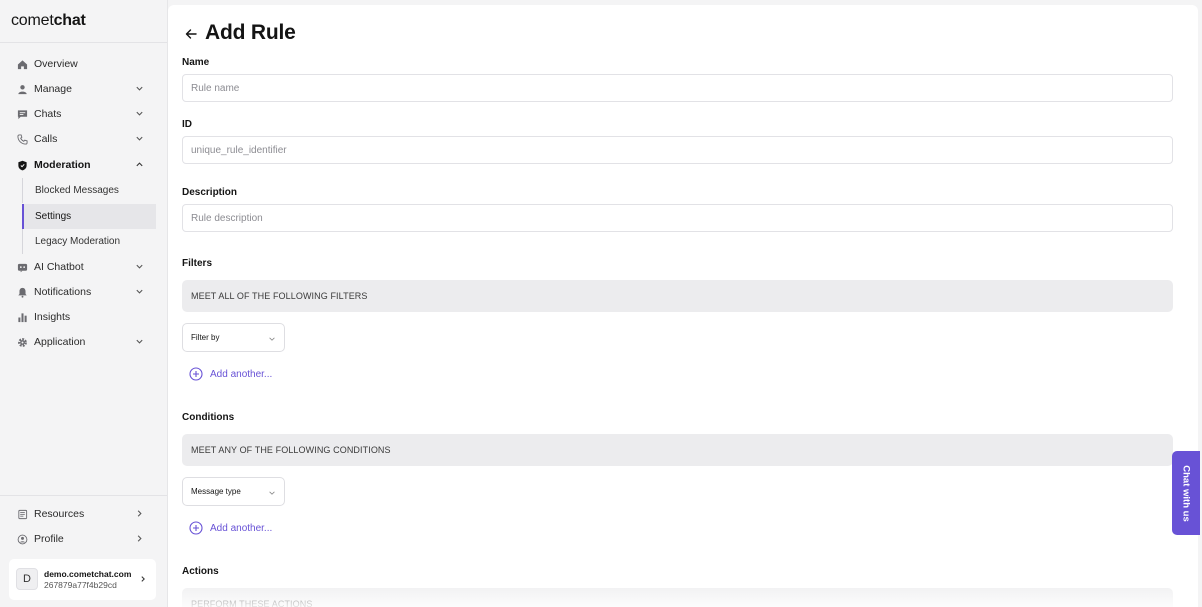  What do you see at coordinates (80, 585) in the screenshot?
I see `account-id: 267879a77f4b29cd` at bounding box center [80, 585].